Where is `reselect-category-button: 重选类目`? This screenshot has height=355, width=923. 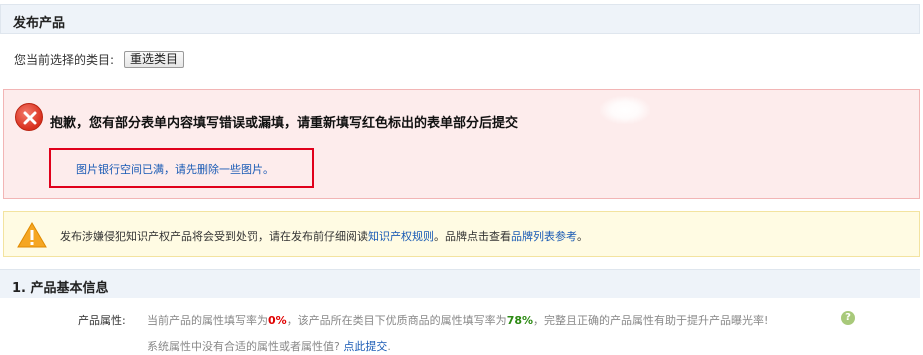 reselect-category-button: 重选类目 is located at coordinates (154, 59).